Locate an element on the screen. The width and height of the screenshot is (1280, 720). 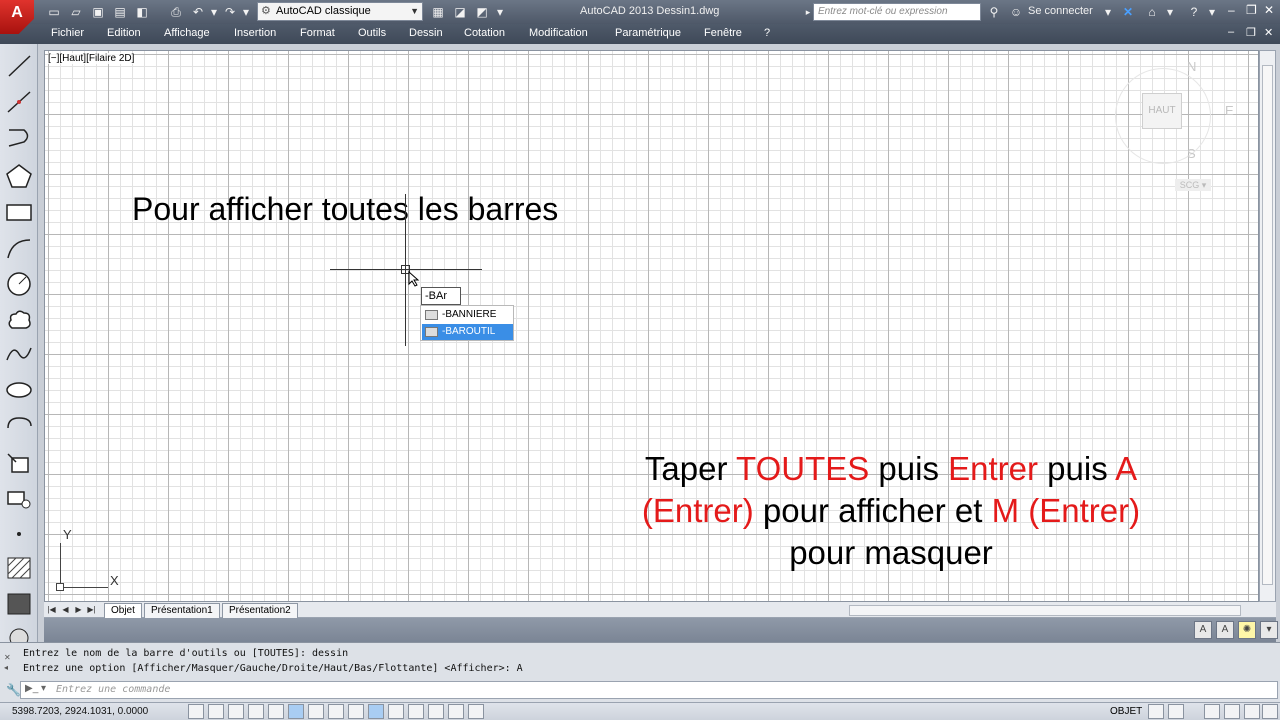
help-icon: ? is located at coordinates (1194, 12).